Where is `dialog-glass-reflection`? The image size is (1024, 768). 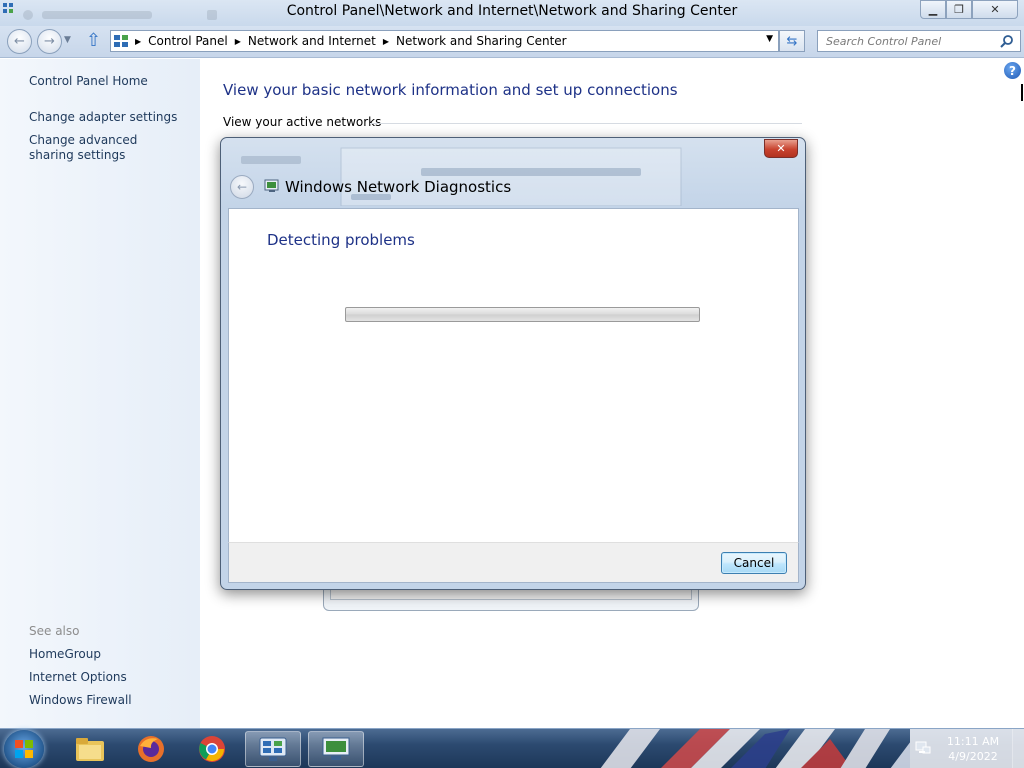
dialog-glass-reflection is located at coordinates (461, 176).